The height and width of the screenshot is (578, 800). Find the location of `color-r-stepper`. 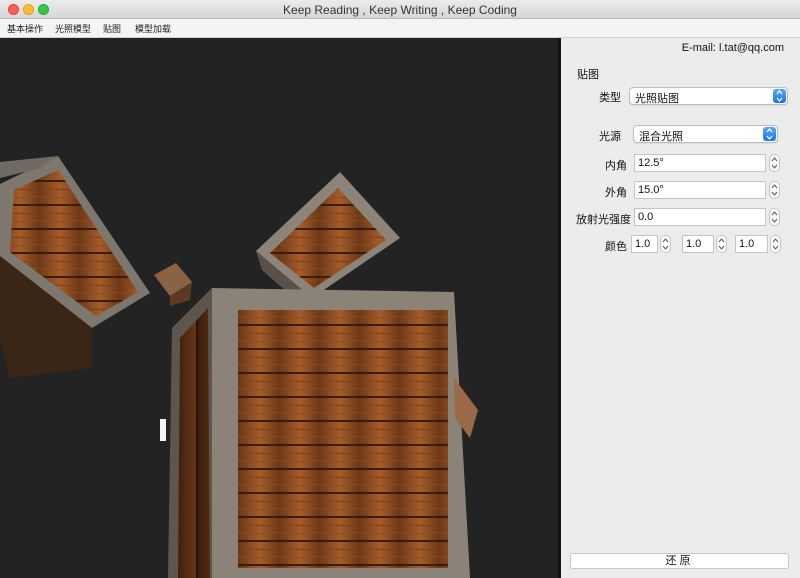

color-r-stepper is located at coordinates (665, 244).